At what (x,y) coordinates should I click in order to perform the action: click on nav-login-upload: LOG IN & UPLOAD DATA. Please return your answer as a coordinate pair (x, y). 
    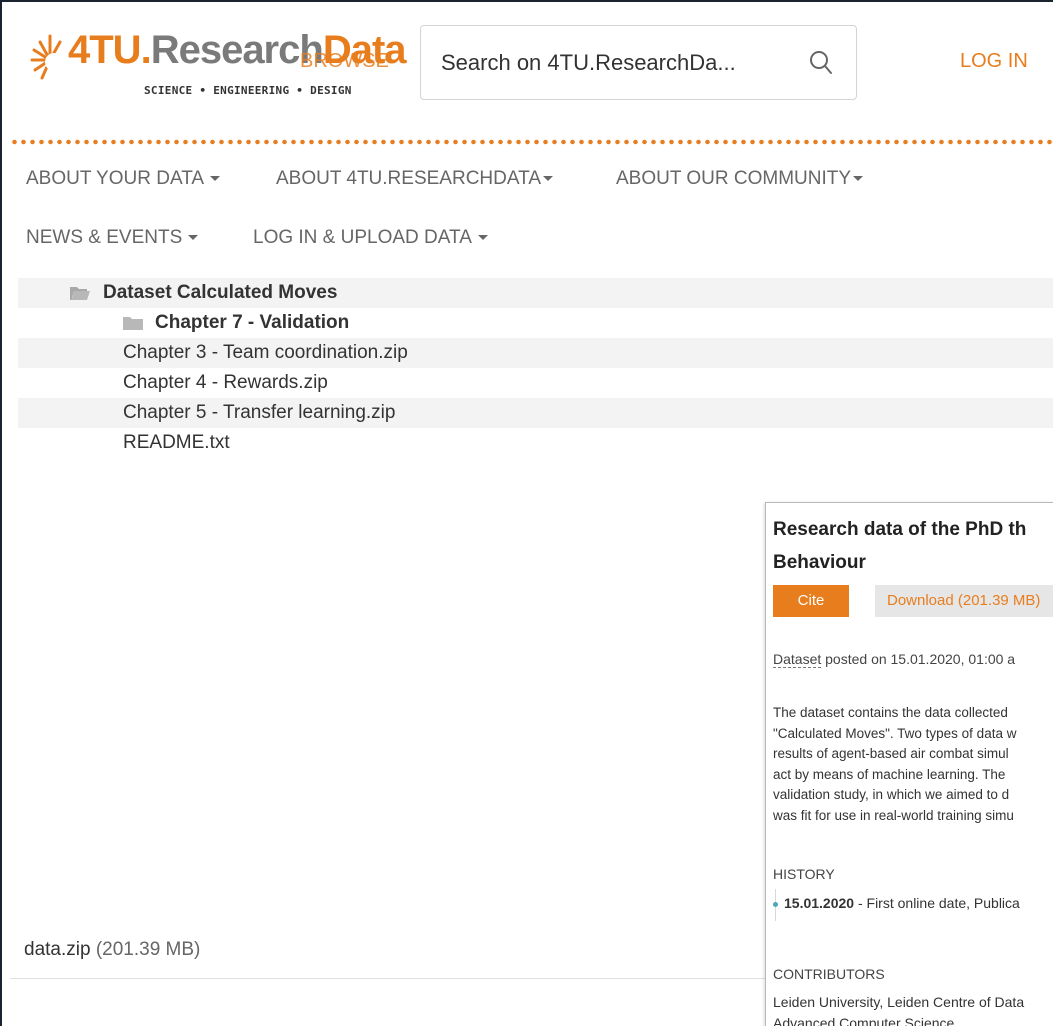
    Looking at the image, I should click on (370, 238).